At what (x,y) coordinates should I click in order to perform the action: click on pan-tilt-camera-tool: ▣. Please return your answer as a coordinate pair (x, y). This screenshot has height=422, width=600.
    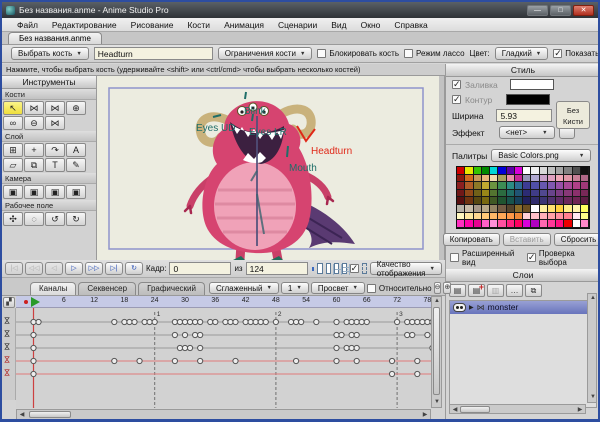
    Looking at the image, I should click on (76, 192).